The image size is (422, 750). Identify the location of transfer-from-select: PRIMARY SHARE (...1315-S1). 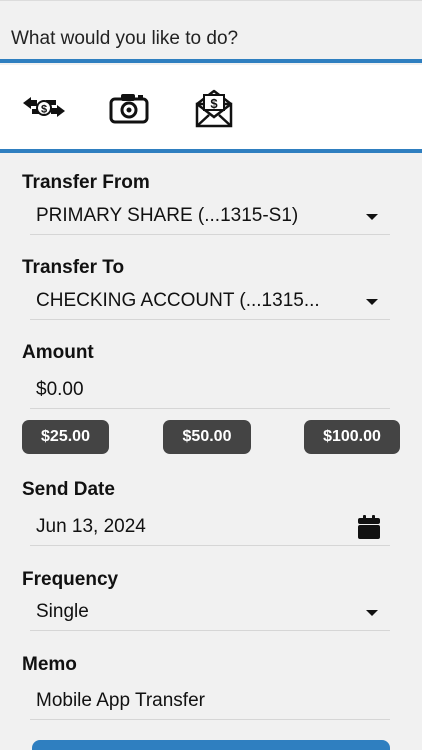
(210, 216).